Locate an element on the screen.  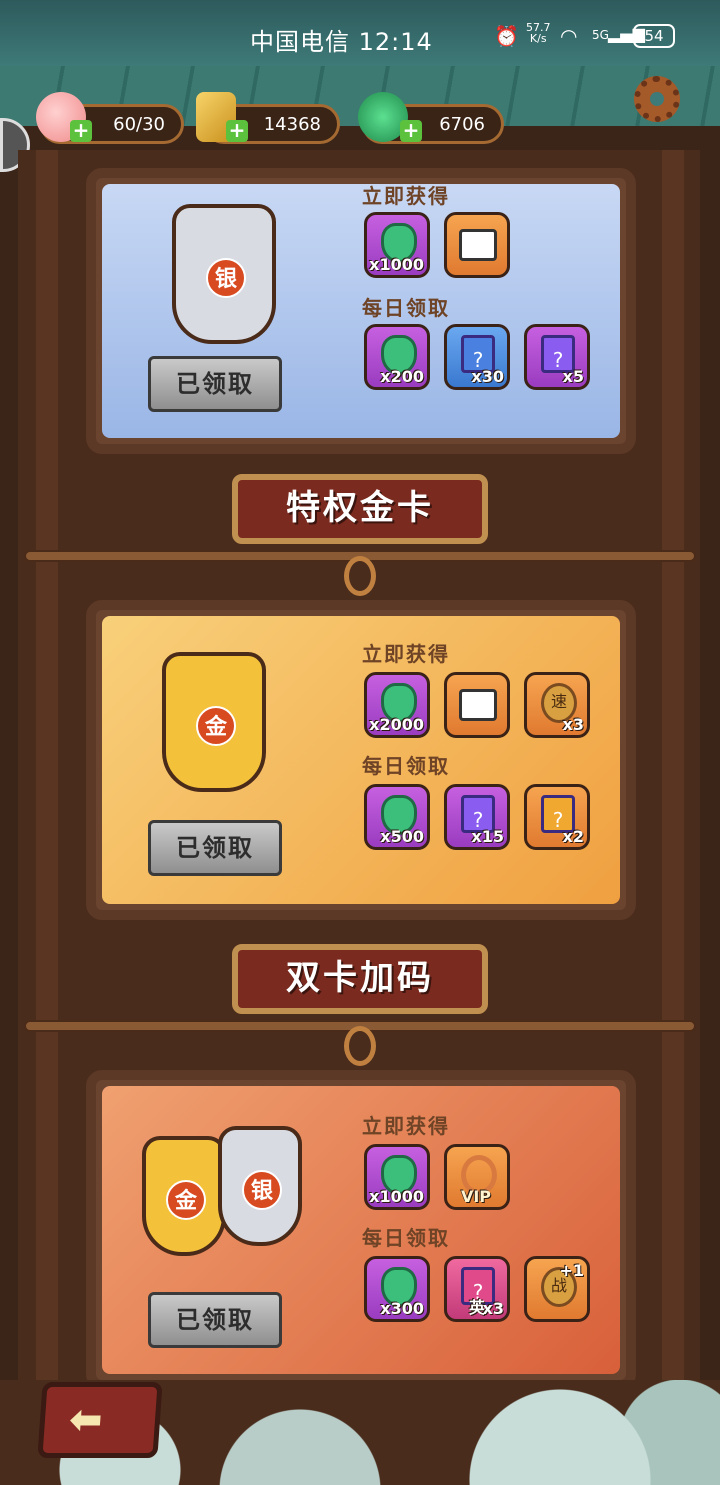
add-stamina-button: + is located at coordinates (81, 131).